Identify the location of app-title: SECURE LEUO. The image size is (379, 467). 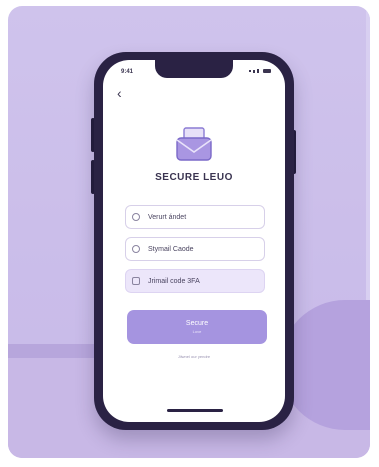
(194, 177).